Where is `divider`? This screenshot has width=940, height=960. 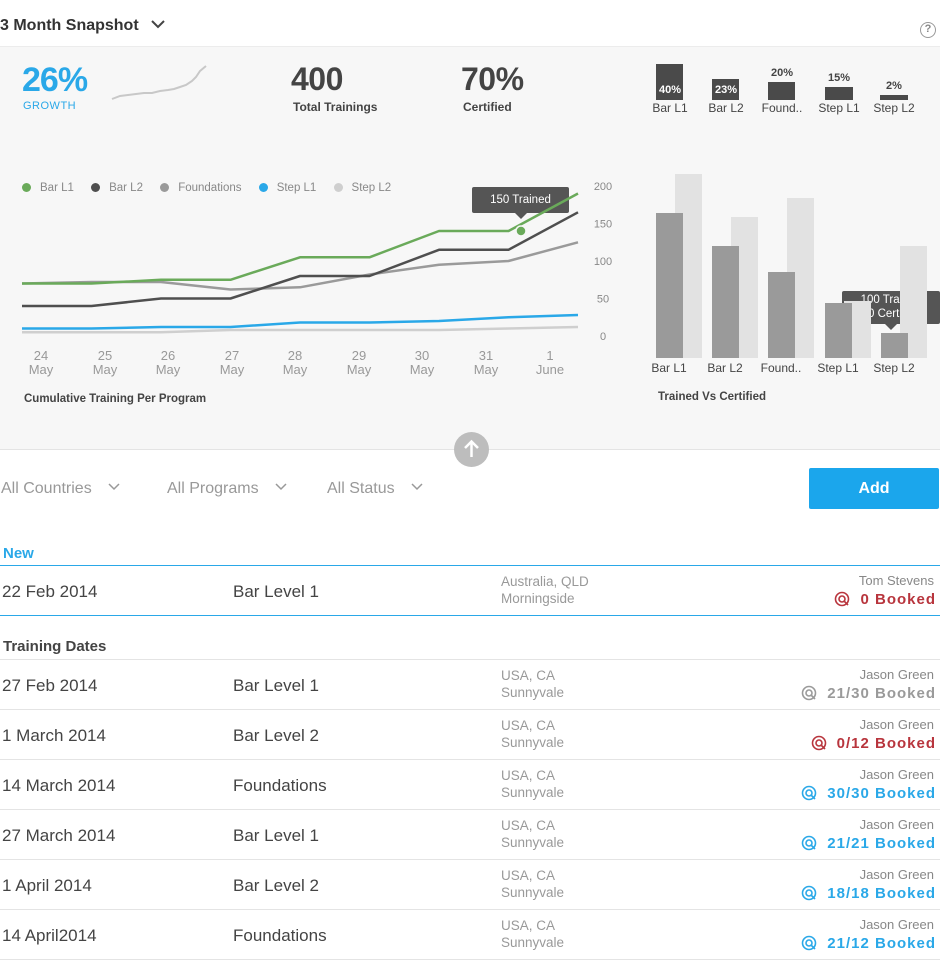 divider is located at coordinates (470, 615).